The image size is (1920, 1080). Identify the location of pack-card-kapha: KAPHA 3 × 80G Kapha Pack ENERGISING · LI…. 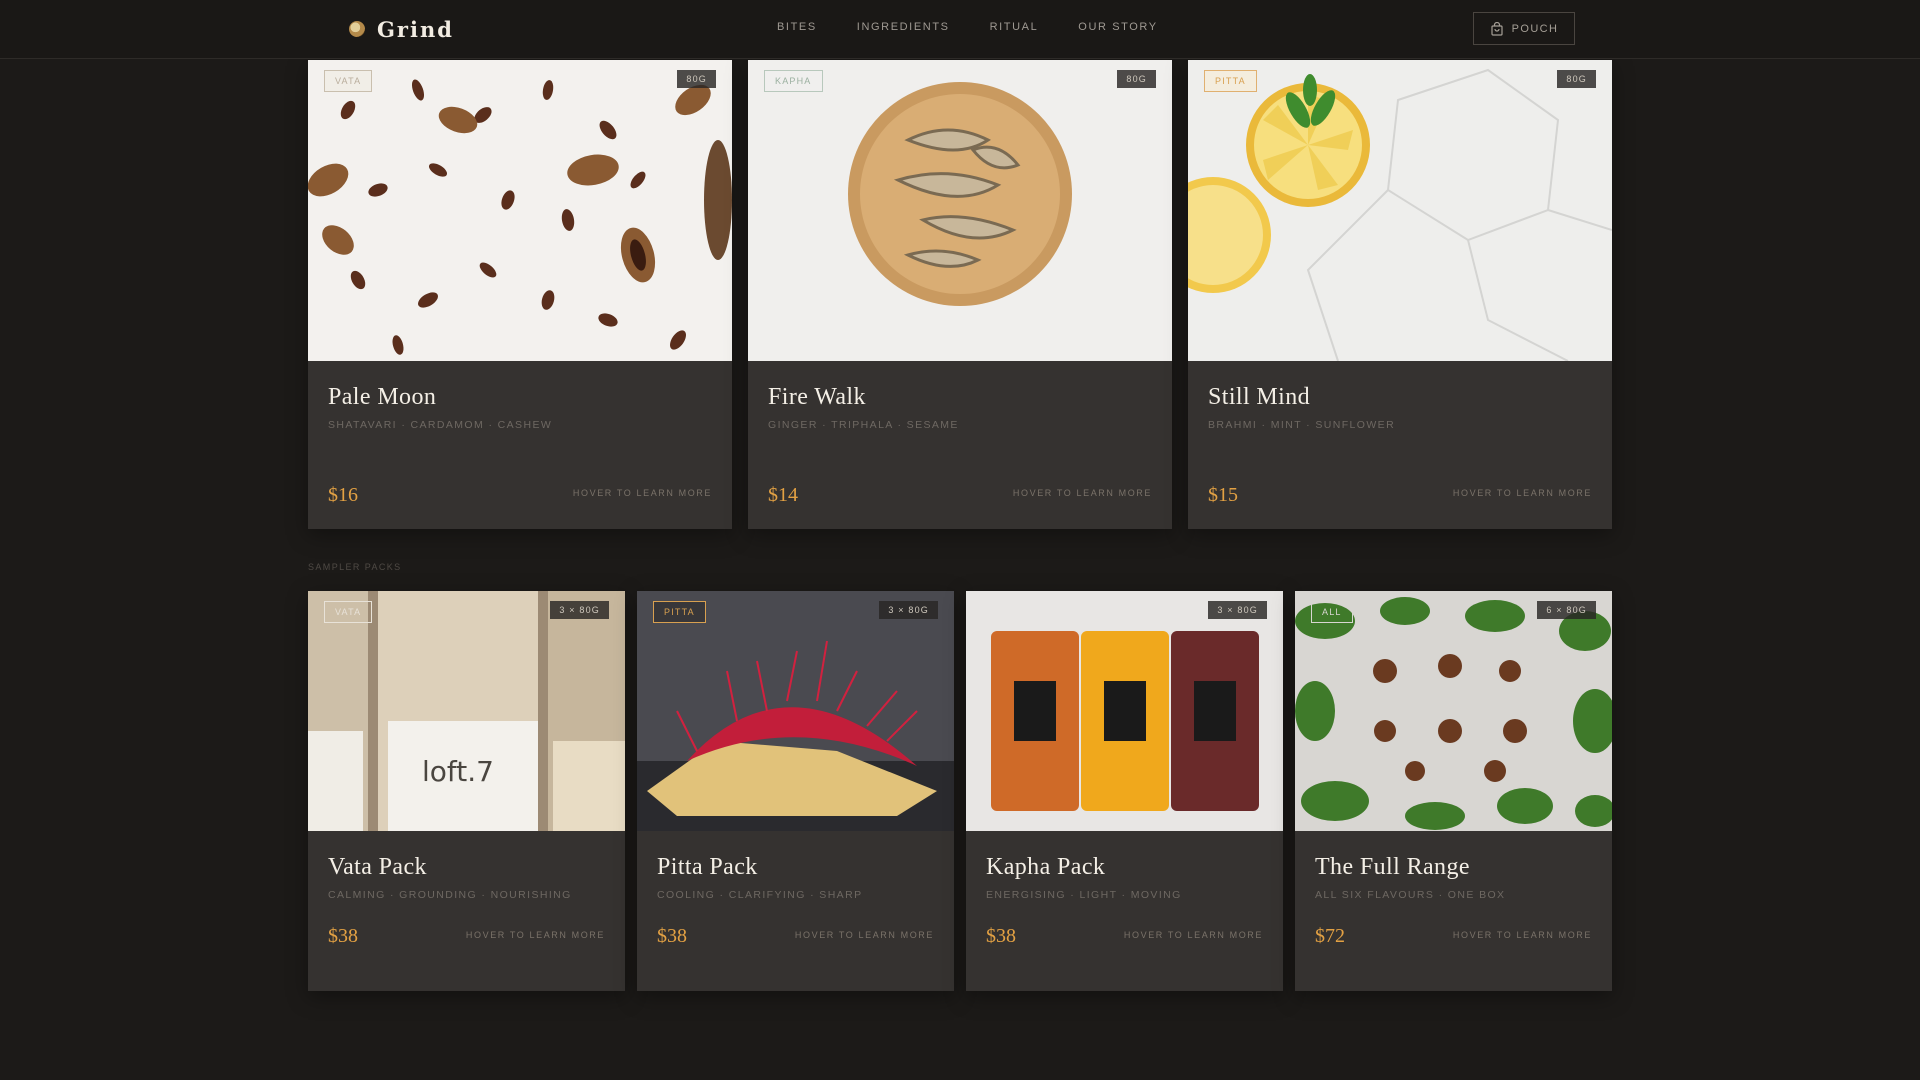
(1124, 791).